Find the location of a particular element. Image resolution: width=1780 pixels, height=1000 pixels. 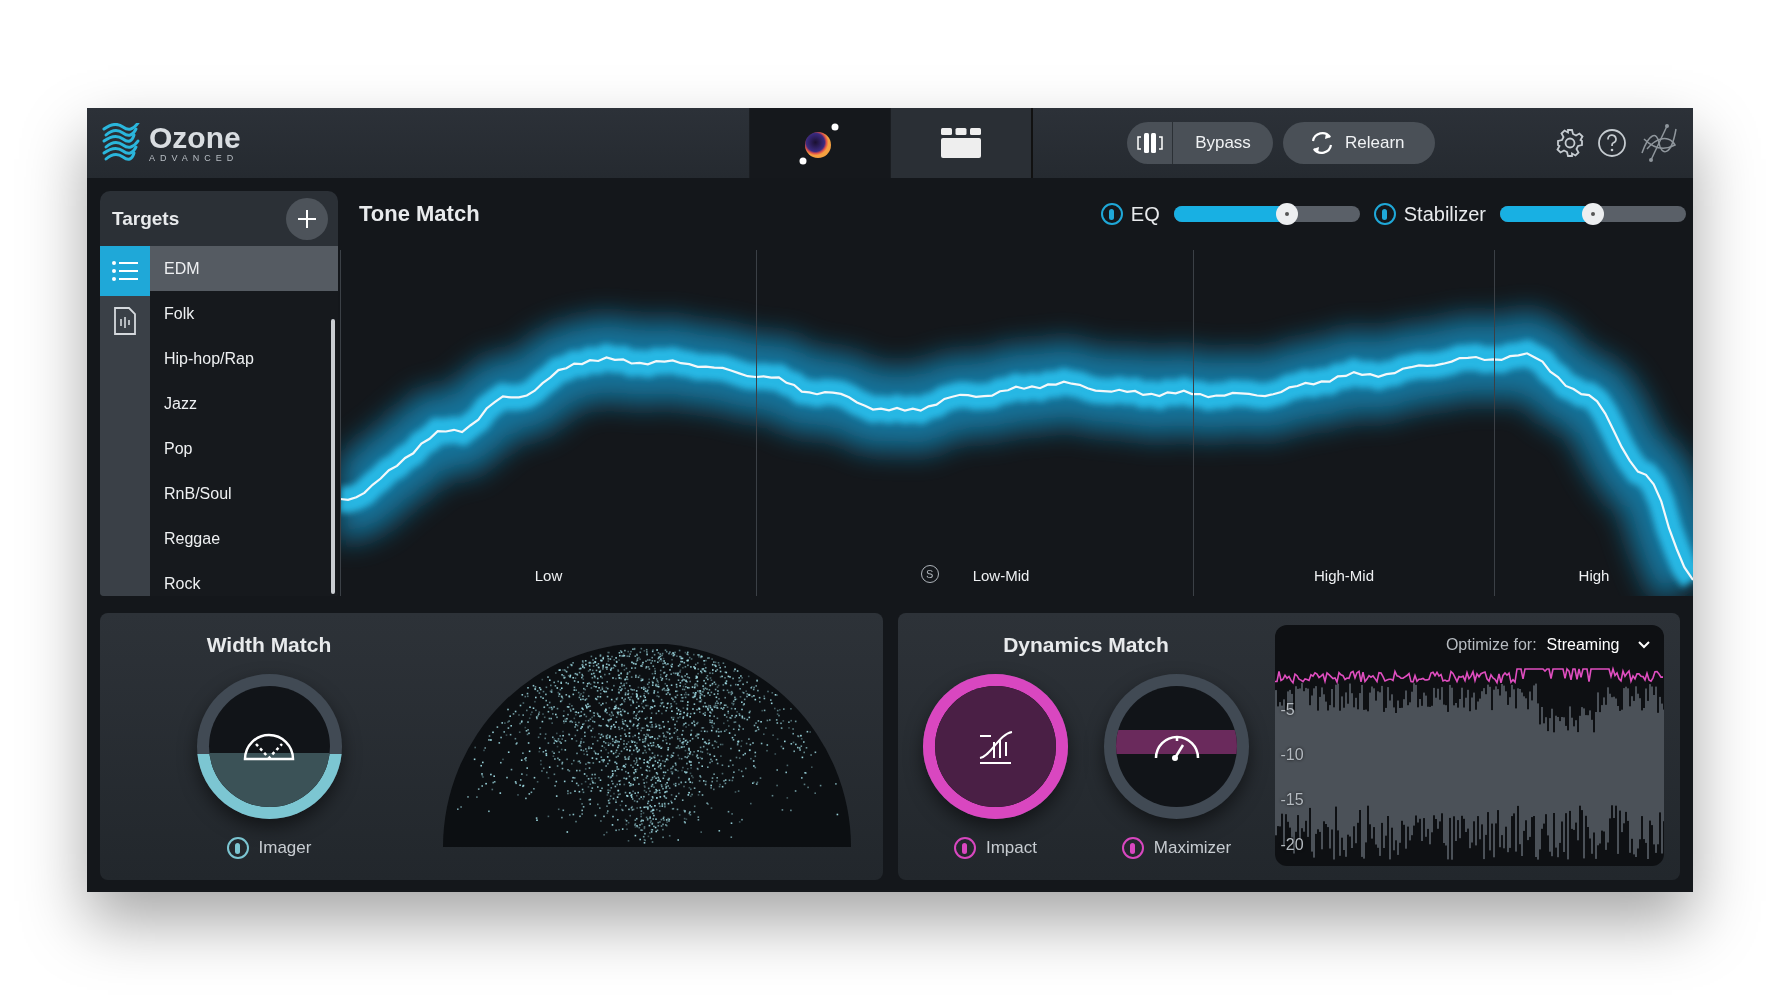

waves-logo-icon is located at coordinates (121, 143).